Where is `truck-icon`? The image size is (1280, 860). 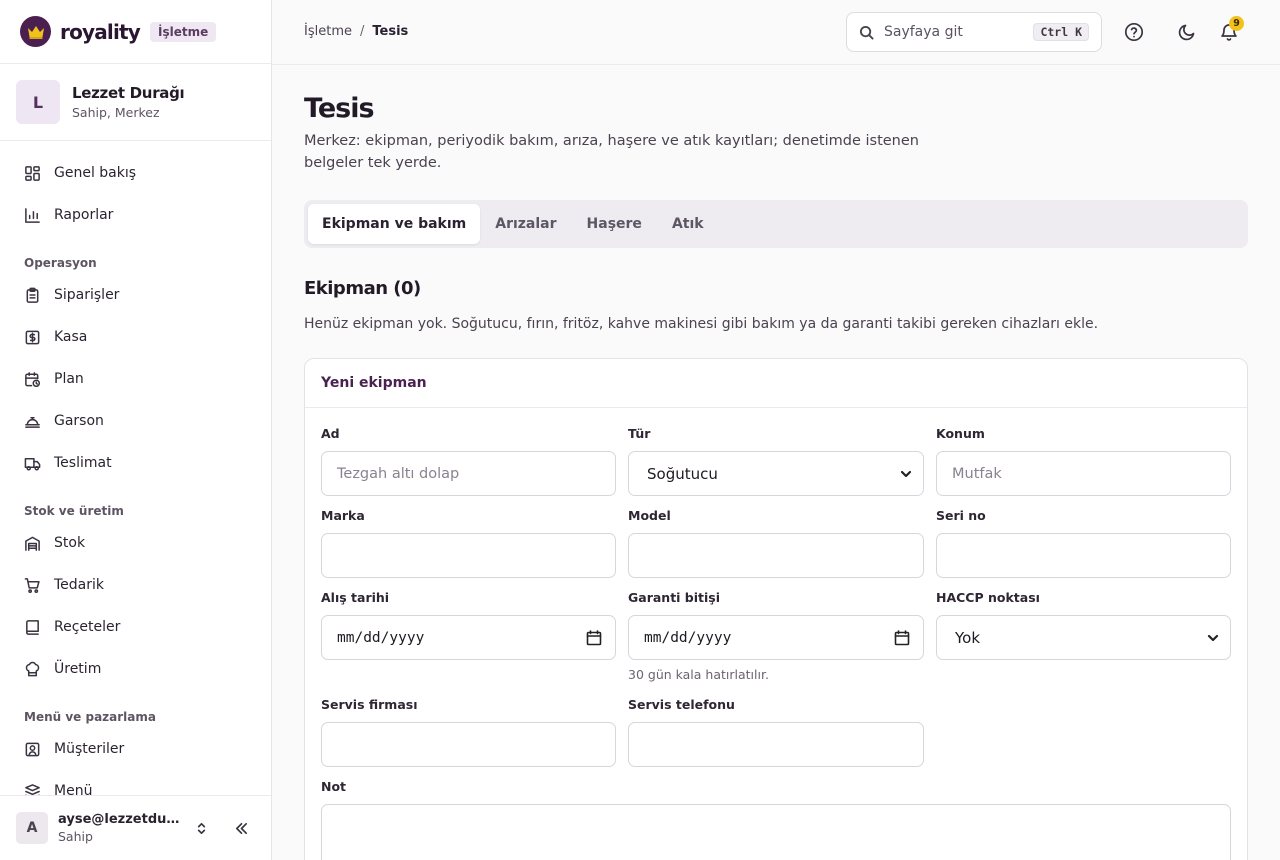 truck-icon is located at coordinates (32, 463).